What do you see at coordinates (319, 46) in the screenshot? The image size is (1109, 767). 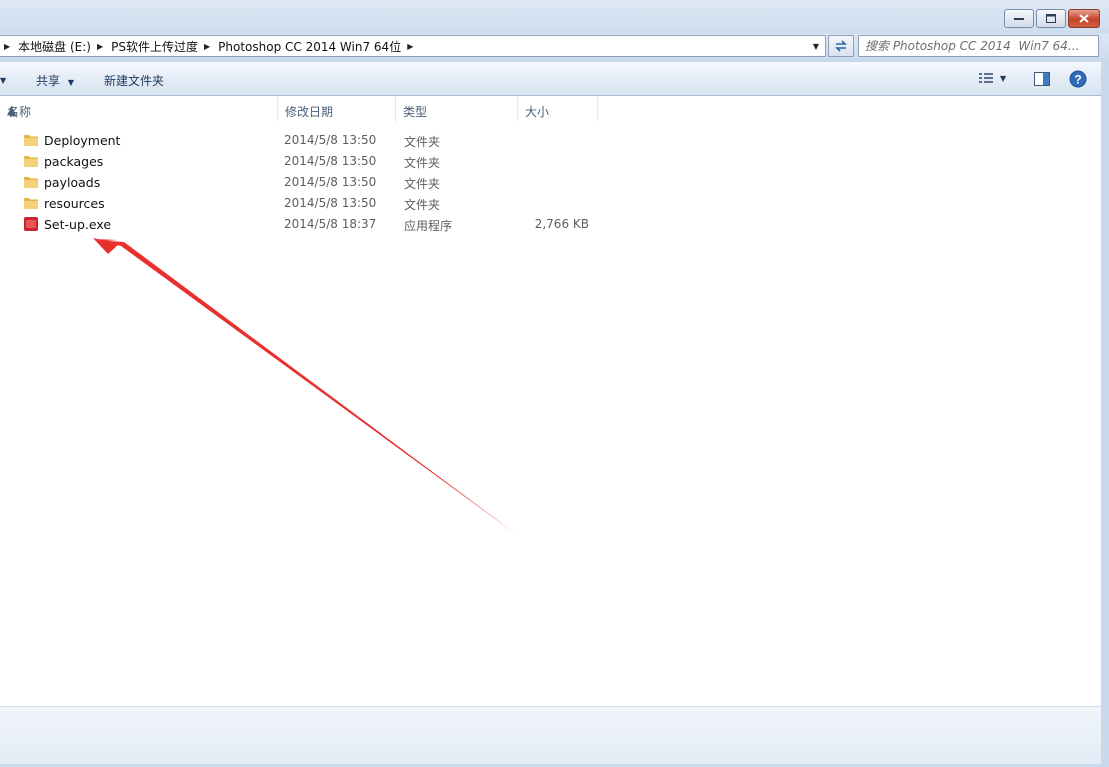 I see `breadcrumb-item: Photoshop CC 2014 Win7 64位 ▶` at bounding box center [319, 46].